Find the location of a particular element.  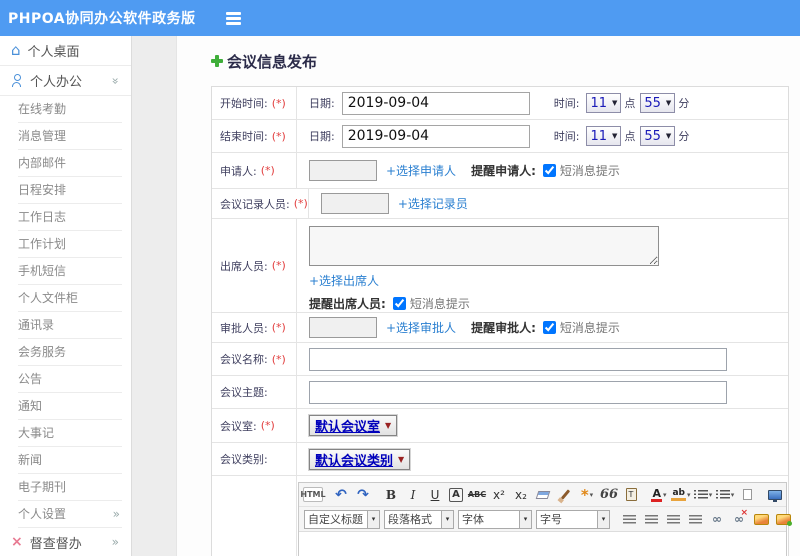

sidebar-sub-item-label: 在线考勤 is located at coordinates (42, 109).